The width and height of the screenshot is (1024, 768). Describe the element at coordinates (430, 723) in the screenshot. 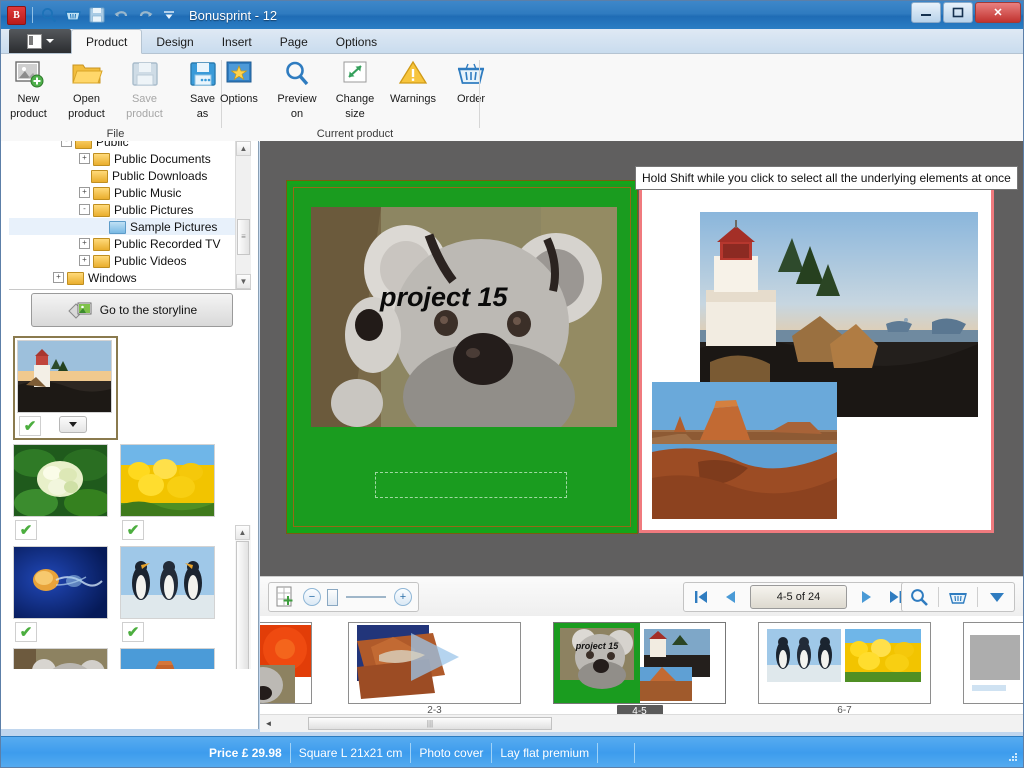

I see `page-strip-scrollbar-thumb: |||` at that location.